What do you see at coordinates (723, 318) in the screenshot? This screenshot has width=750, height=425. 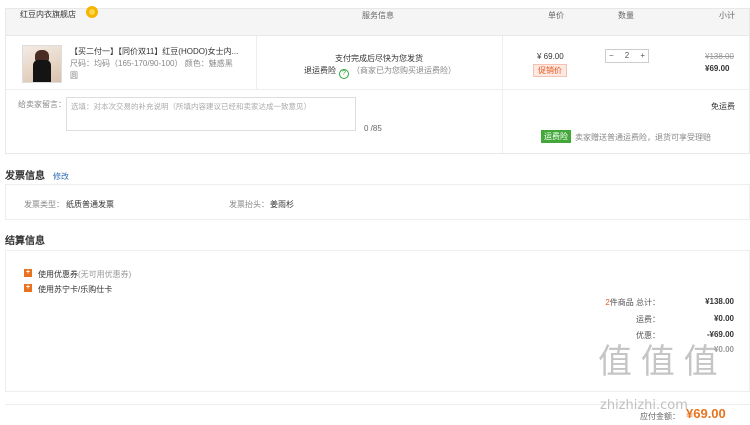 I see `freight-value: ¥0.00` at bounding box center [723, 318].